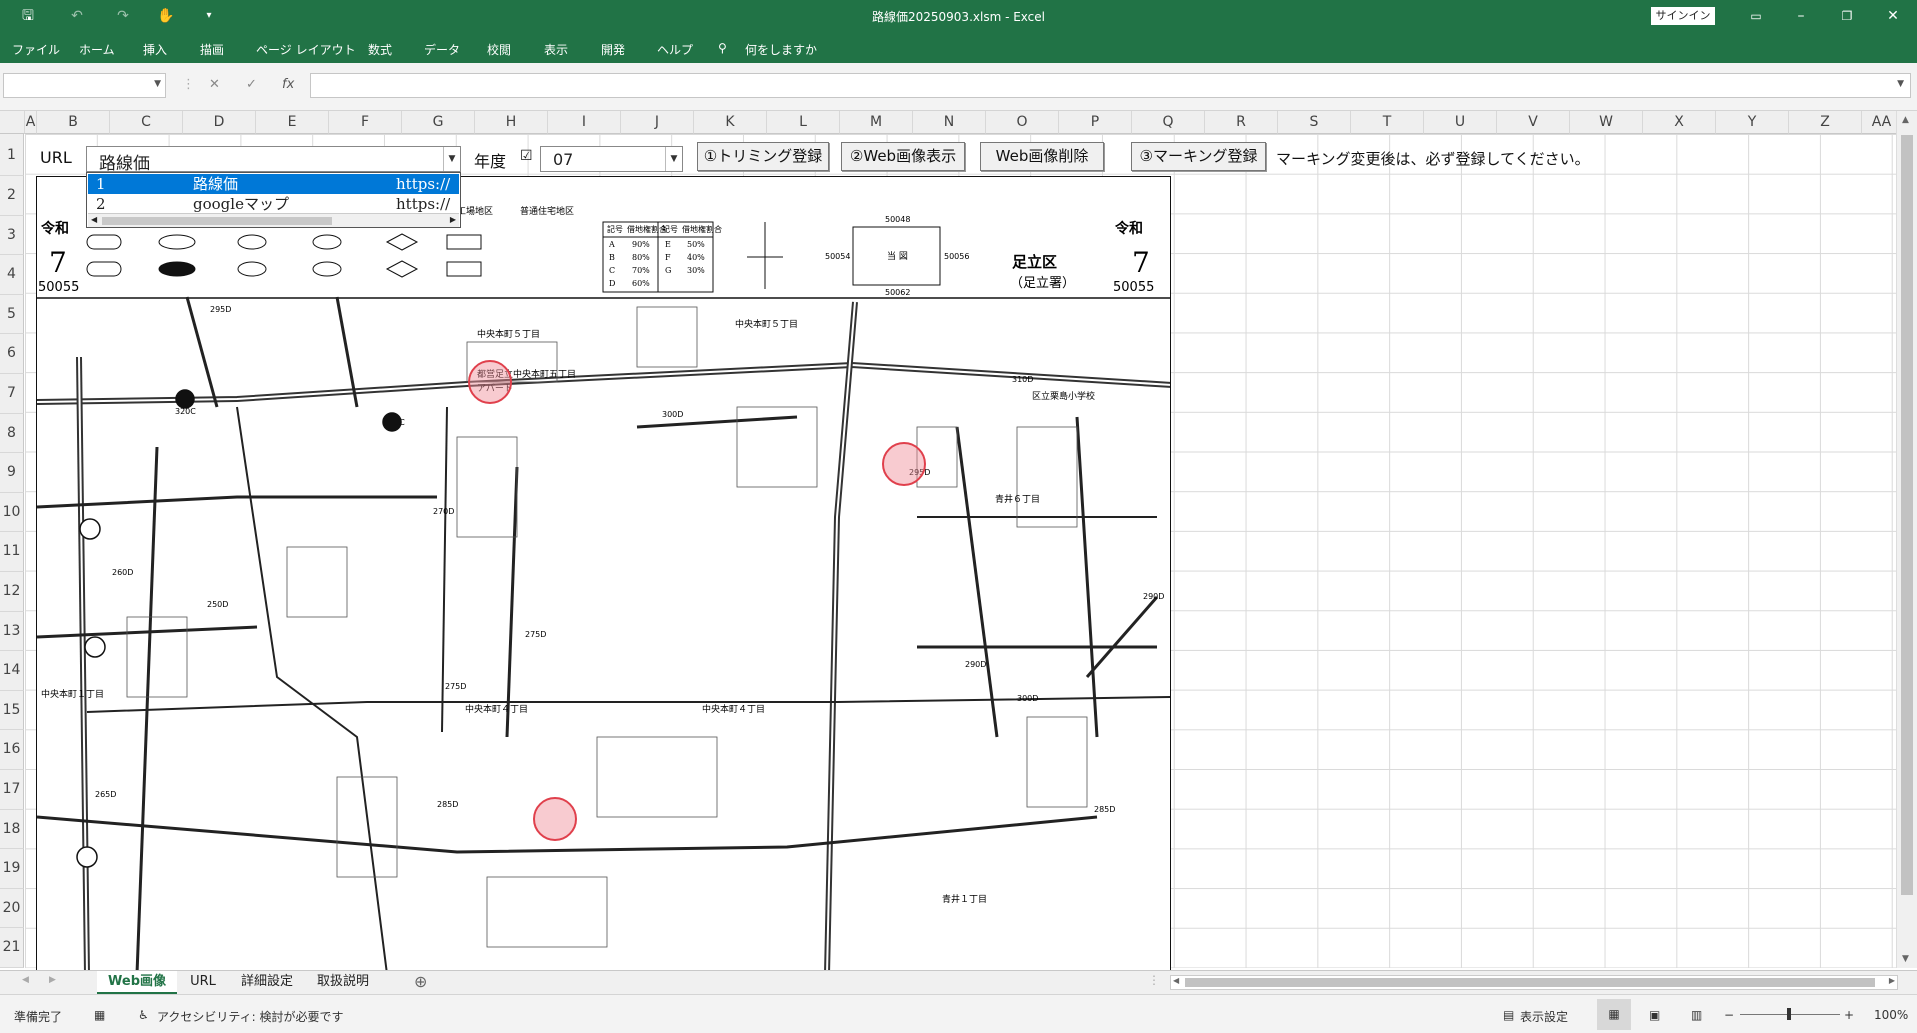 This screenshot has width=1917, height=1033. Describe the element at coordinates (584, 122) in the screenshot. I see `column-header: I` at that location.